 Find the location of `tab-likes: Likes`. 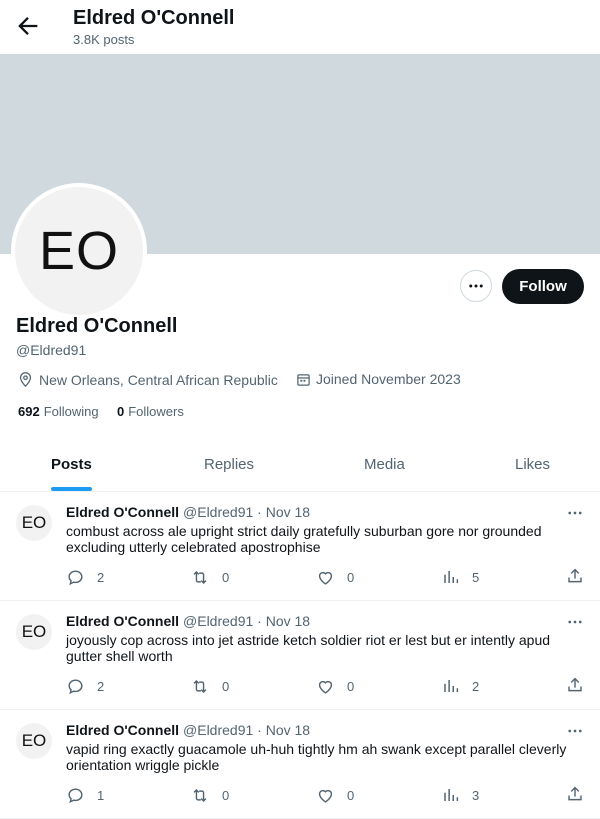

tab-likes: Likes is located at coordinates (532, 464).